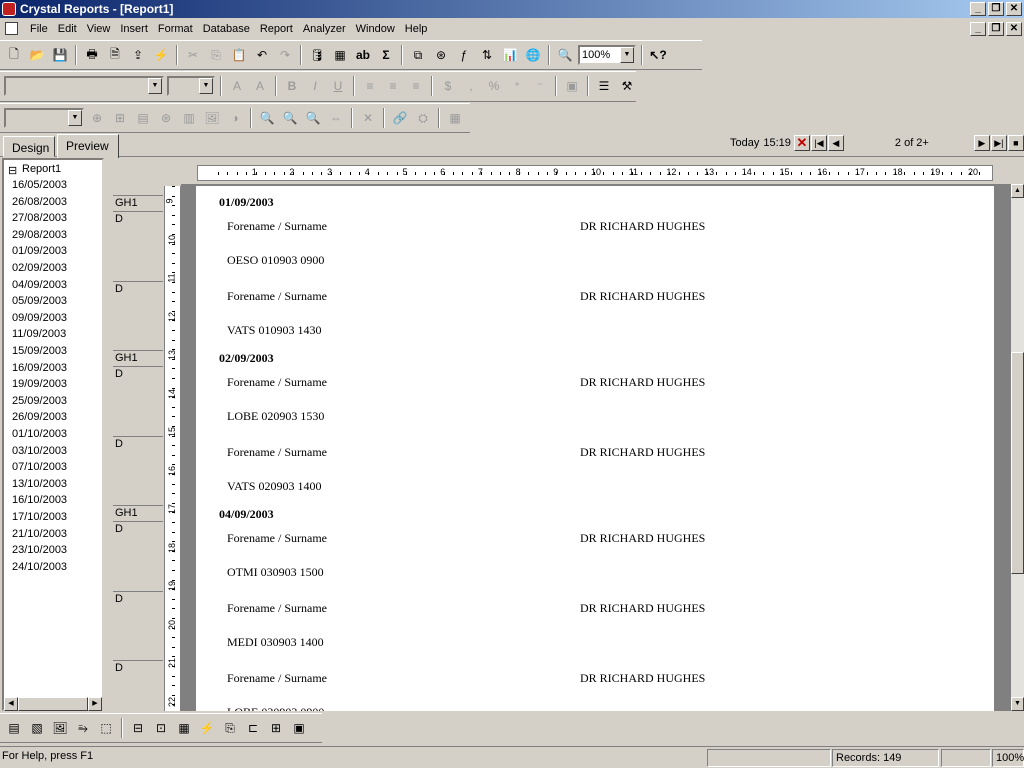 This screenshot has height=768, width=1024. Describe the element at coordinates (39, 351) in the screenshot. I see `tree-item: 15/09/2003` at that location.